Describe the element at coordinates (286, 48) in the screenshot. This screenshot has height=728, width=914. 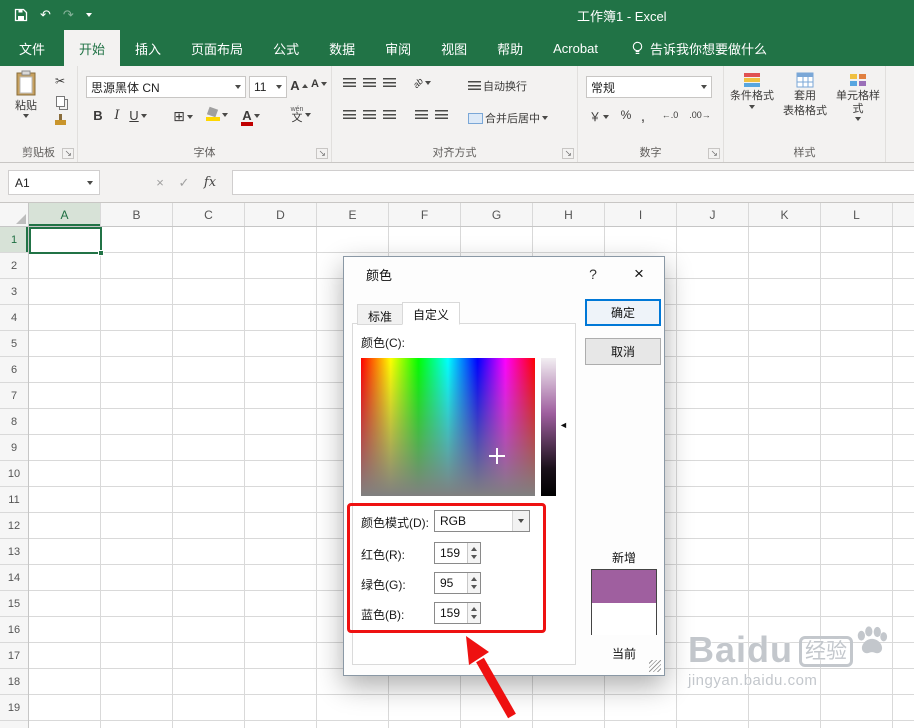
I see `tab-formulas: 公式` at that location.